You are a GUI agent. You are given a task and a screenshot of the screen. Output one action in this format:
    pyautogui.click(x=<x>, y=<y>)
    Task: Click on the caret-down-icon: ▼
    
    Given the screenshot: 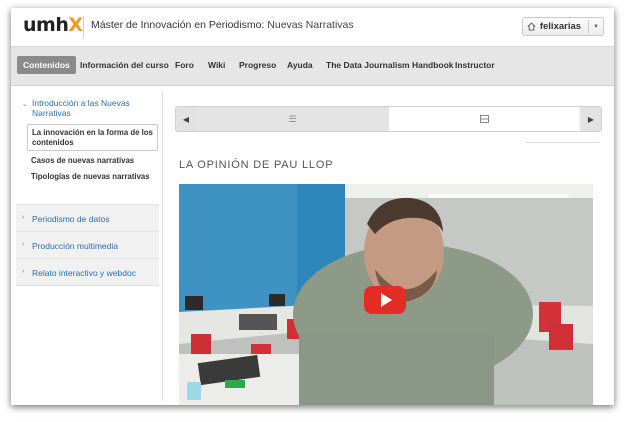 What is the action you would take?
    pyautogui.click(x=596, y=26)
    